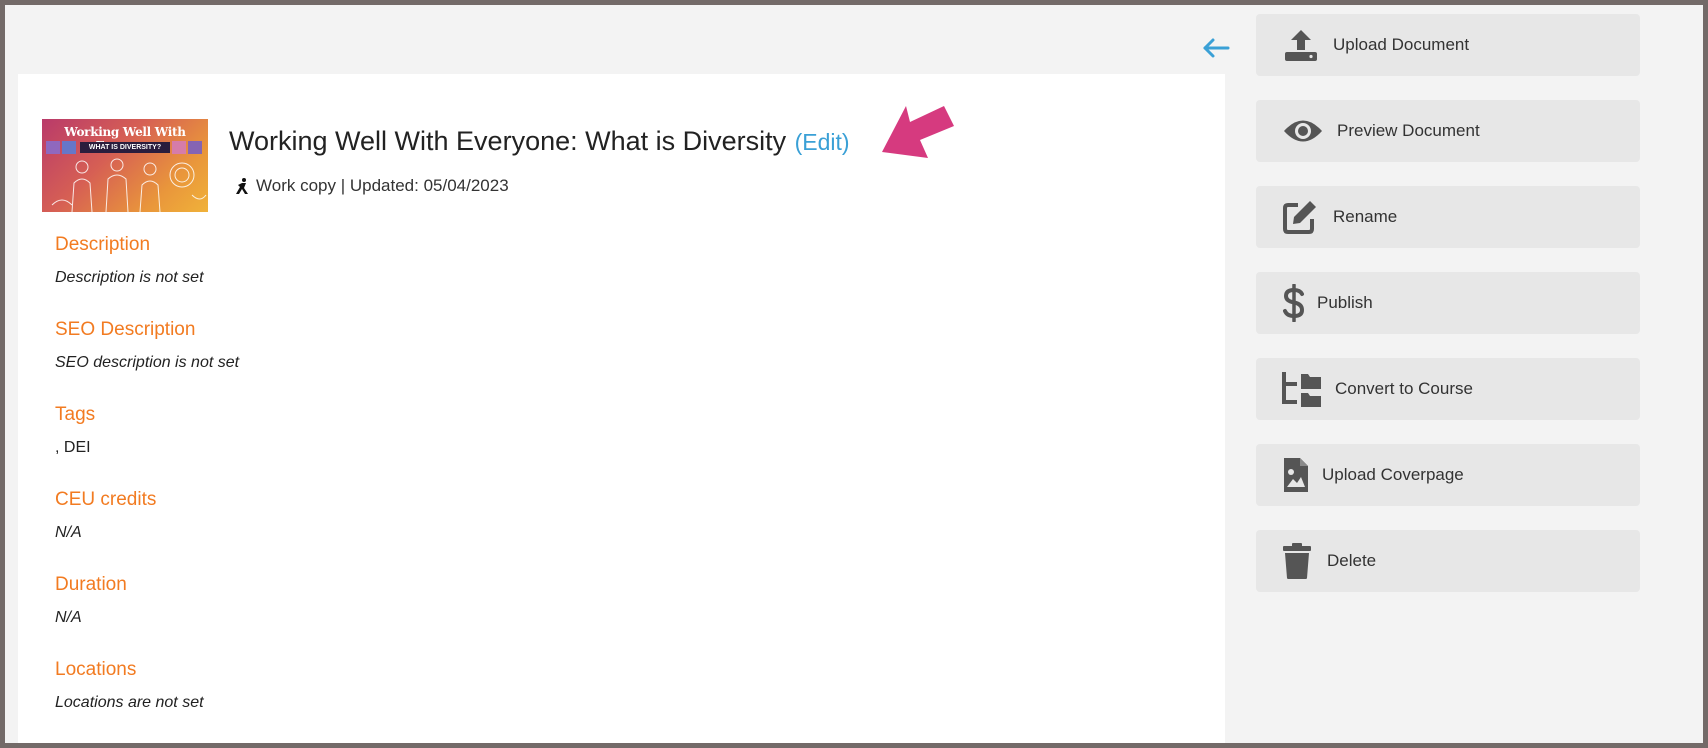 Image resolution: width=1708 pixels, height=748 pixels. Describe the element at coordinates (68, 532) in the screenshot. I see `ceu-credits-value: N/A` at that location.